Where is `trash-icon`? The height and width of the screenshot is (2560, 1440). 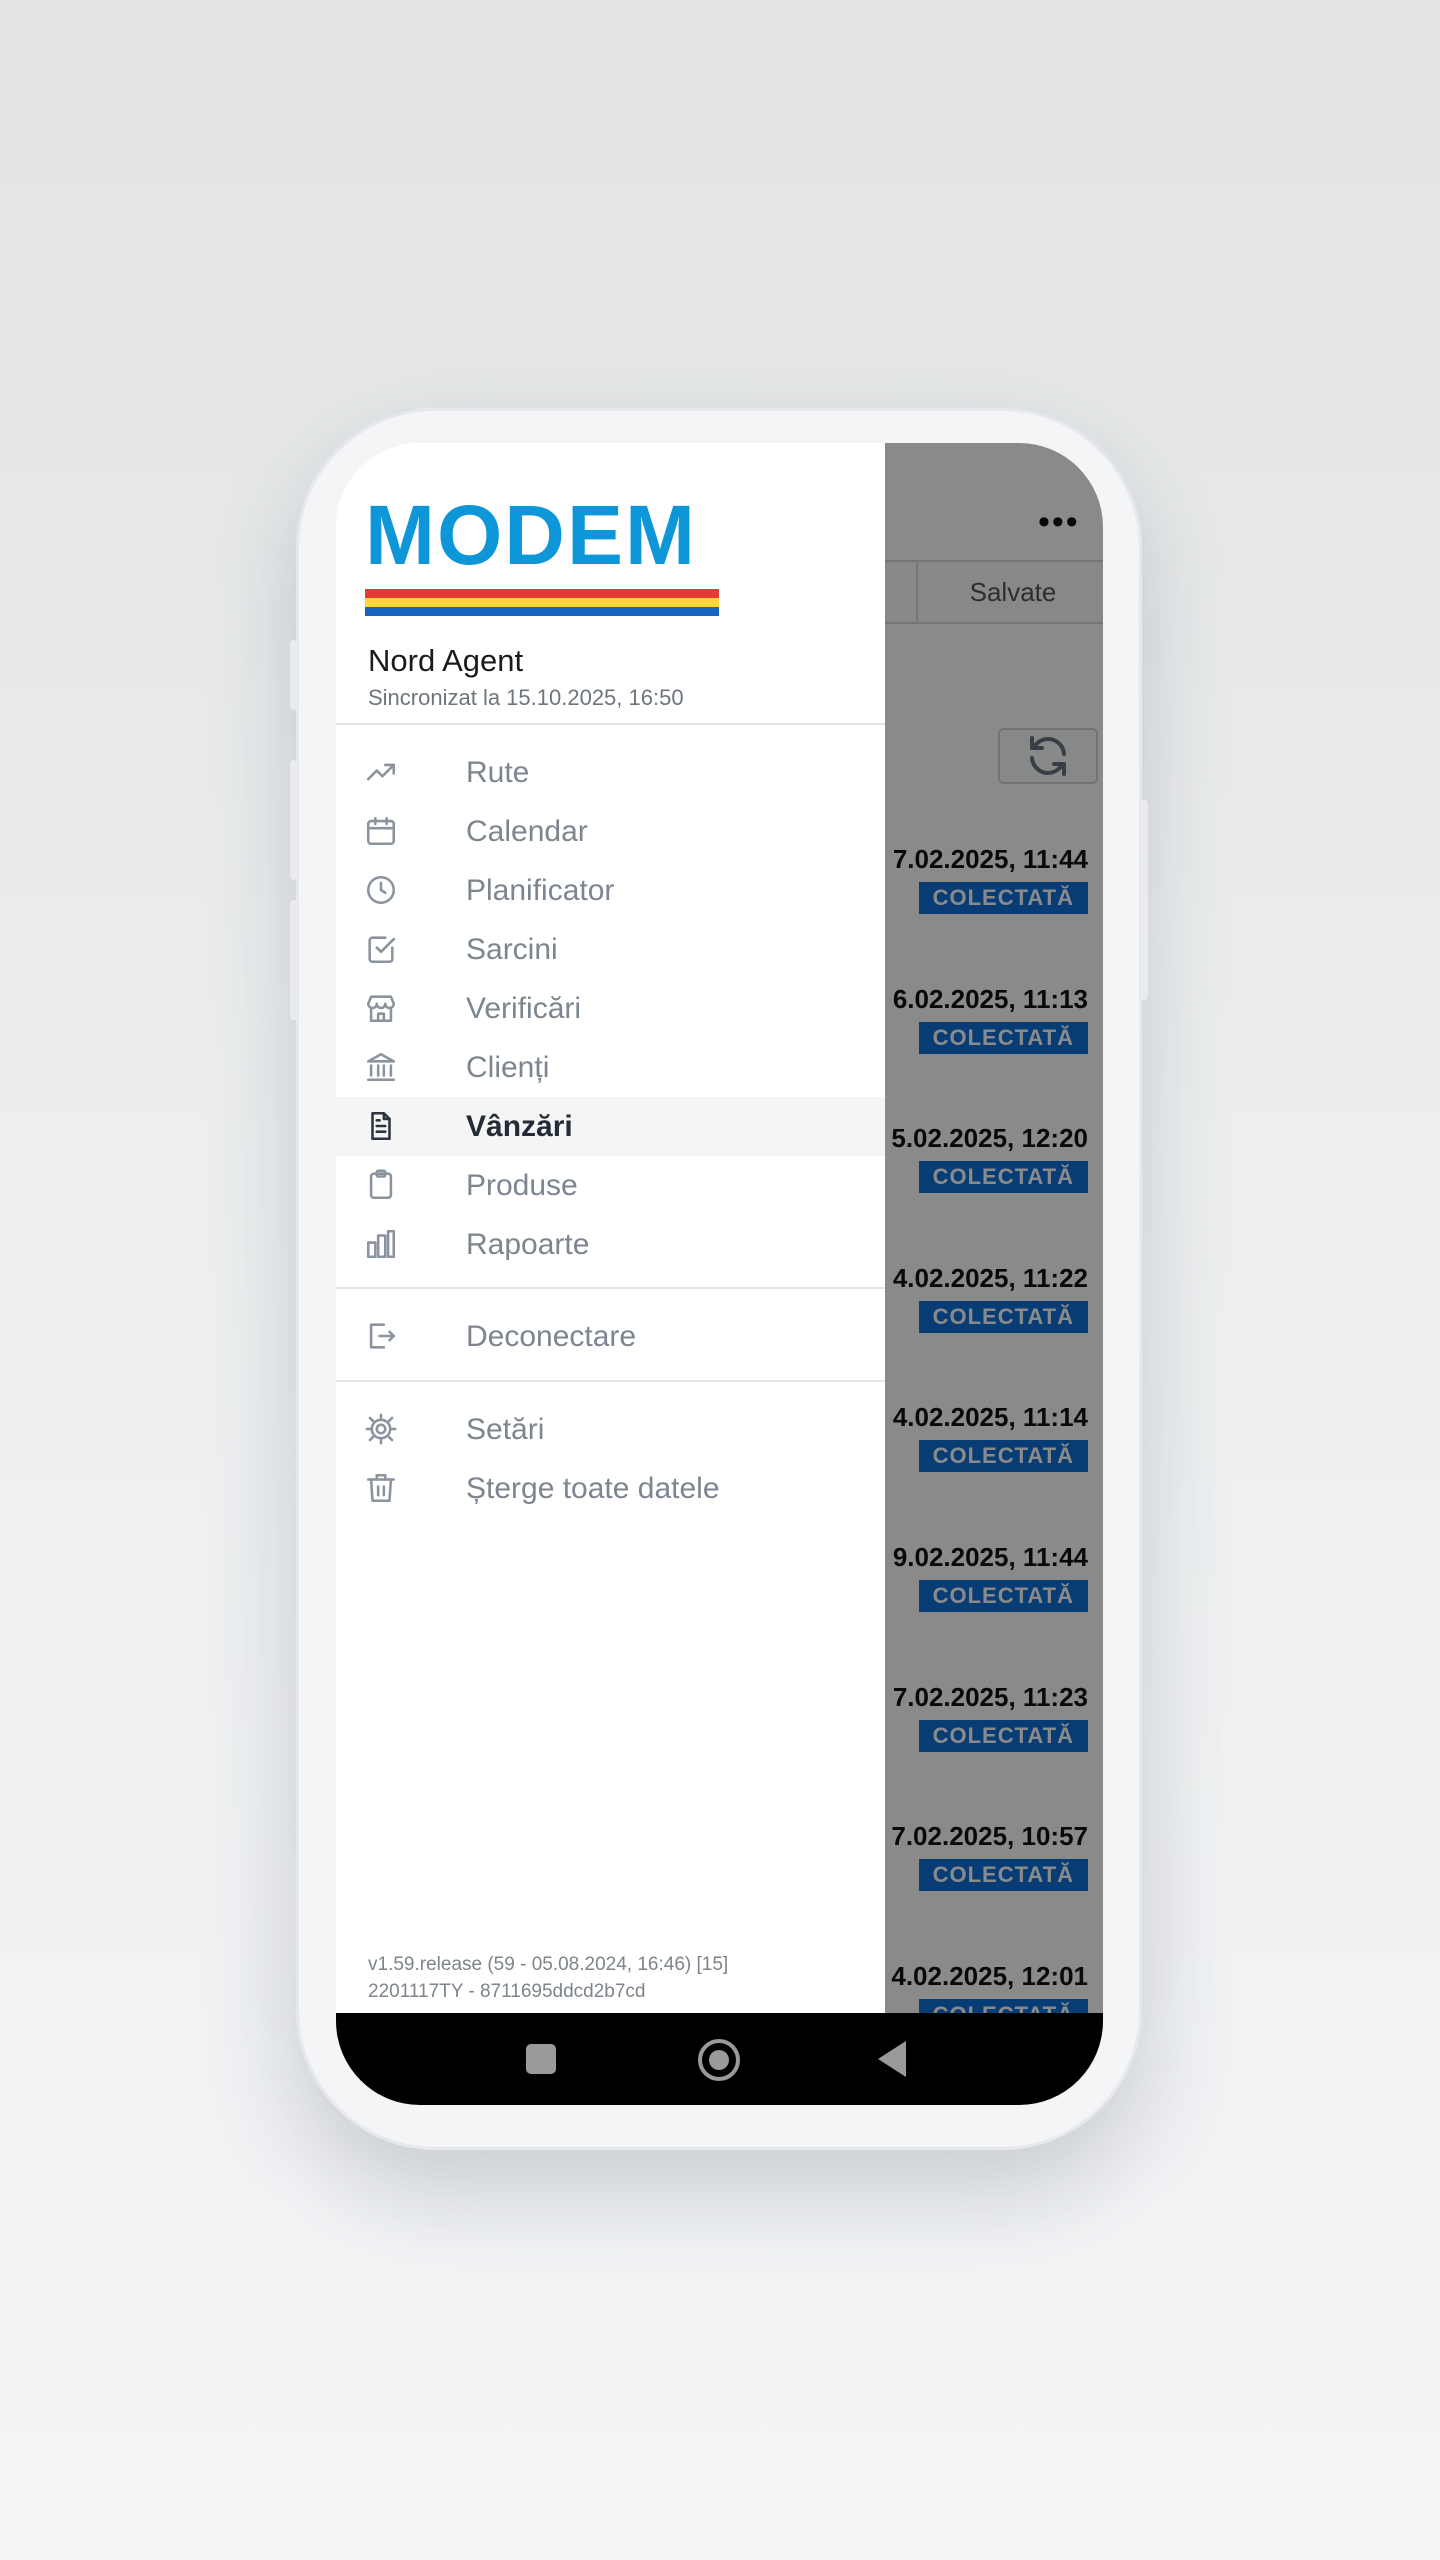
trash-icon is located at coordinates (381, 1488).